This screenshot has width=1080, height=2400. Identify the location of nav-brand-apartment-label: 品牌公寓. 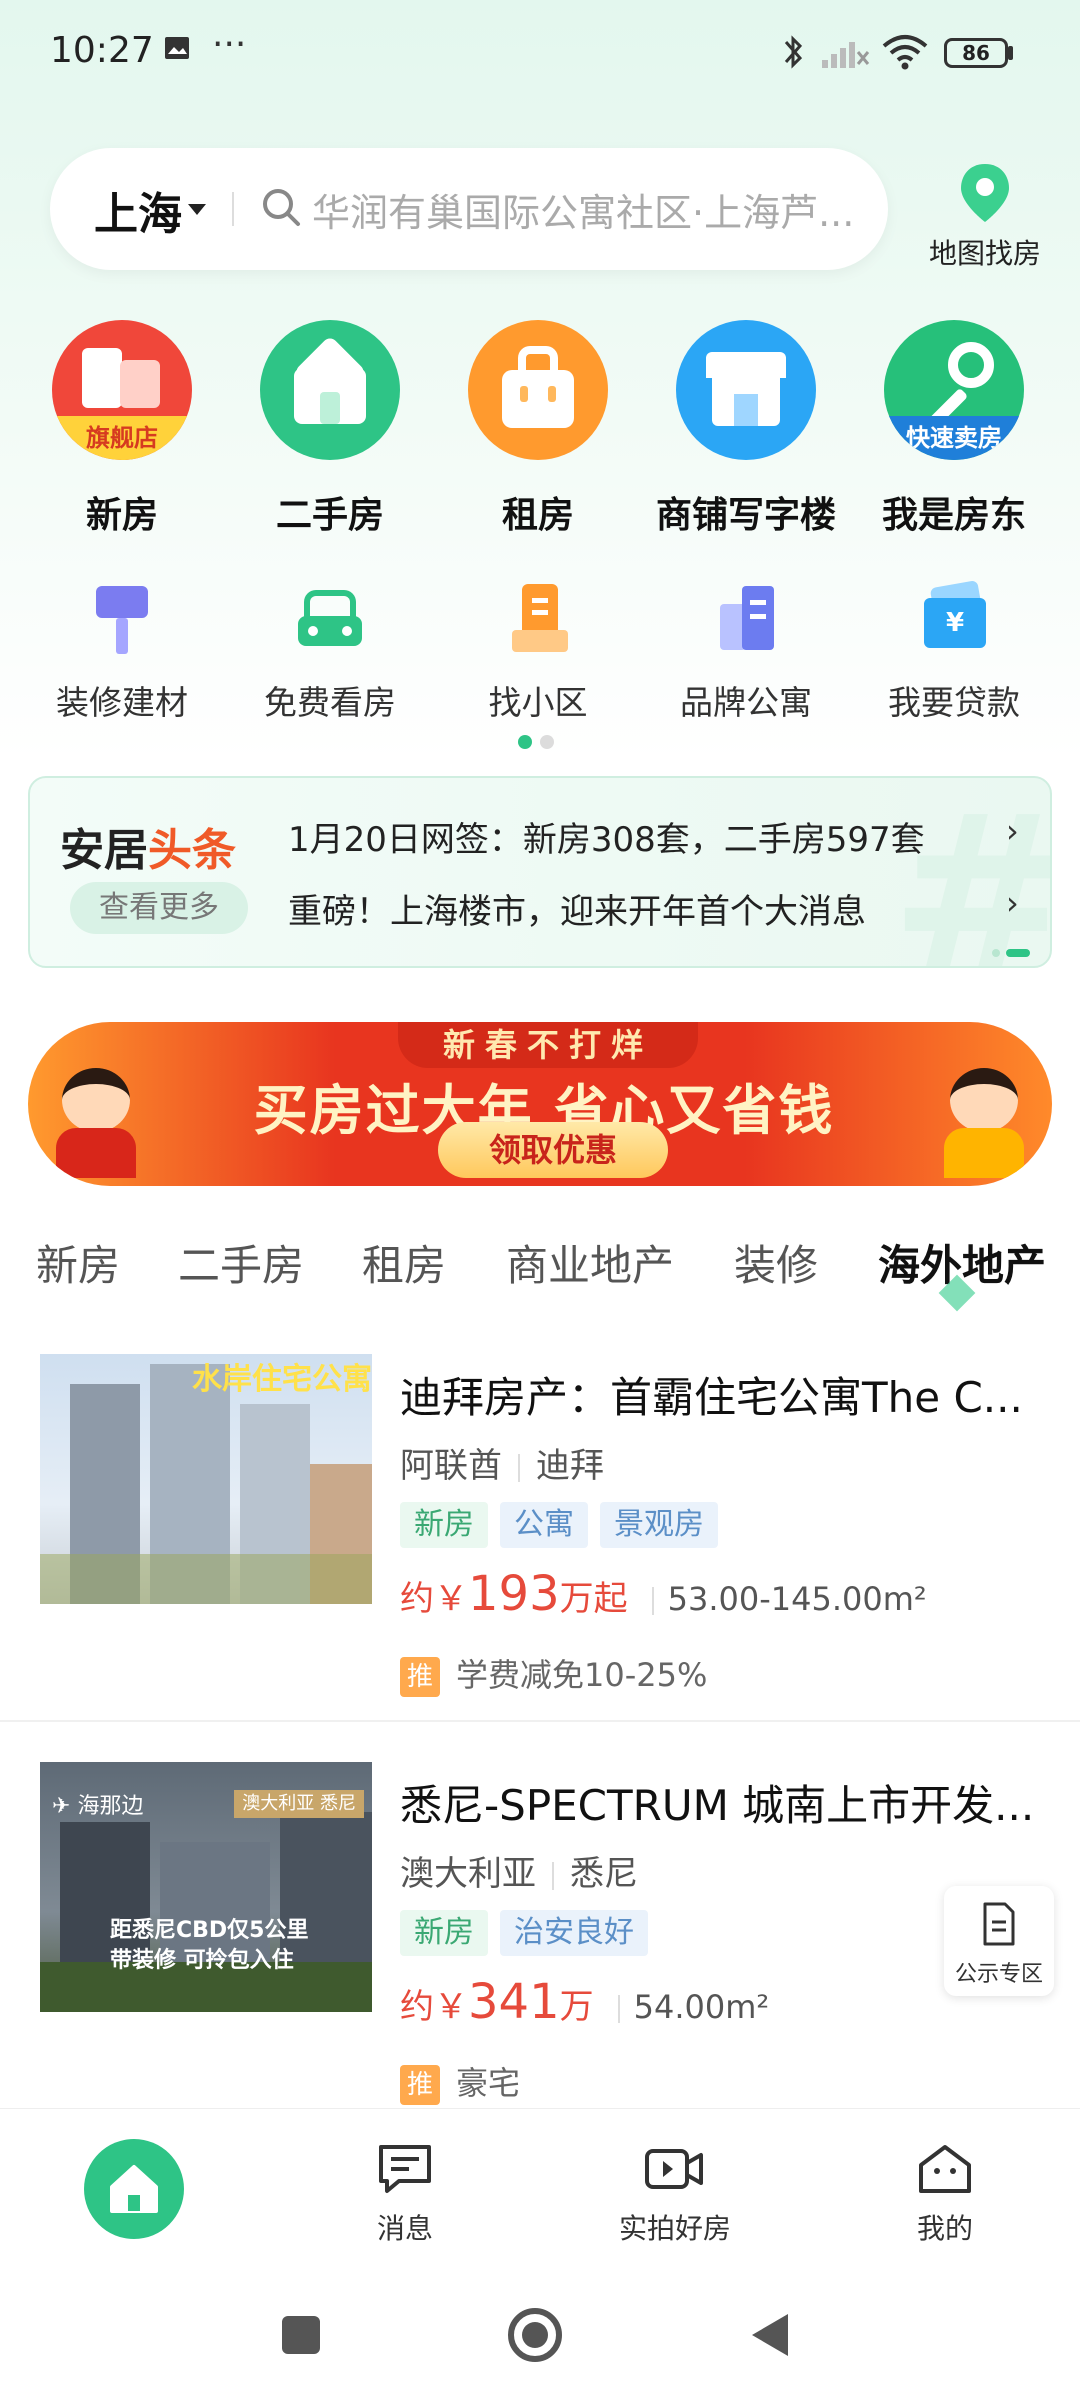
(746, 702).